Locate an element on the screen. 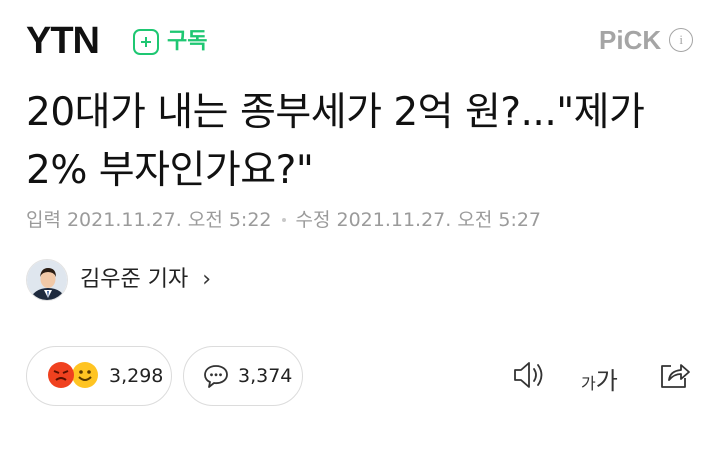 This screenshot has width=720, height=458. font-size-small-label: 가 is located at coordinates (588, 383).